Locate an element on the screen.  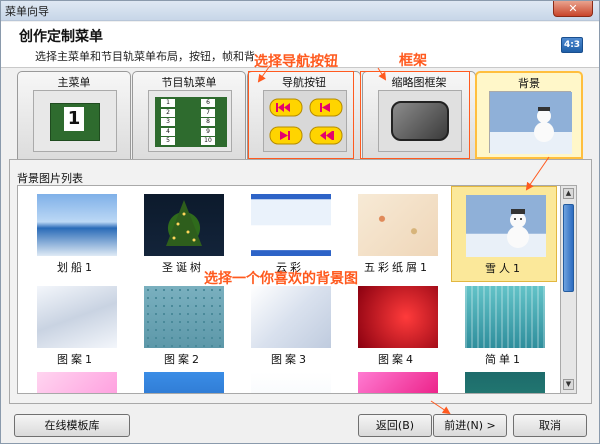
scroll-down-arrow-icon: ▼ is located at coordinates (568, 384).